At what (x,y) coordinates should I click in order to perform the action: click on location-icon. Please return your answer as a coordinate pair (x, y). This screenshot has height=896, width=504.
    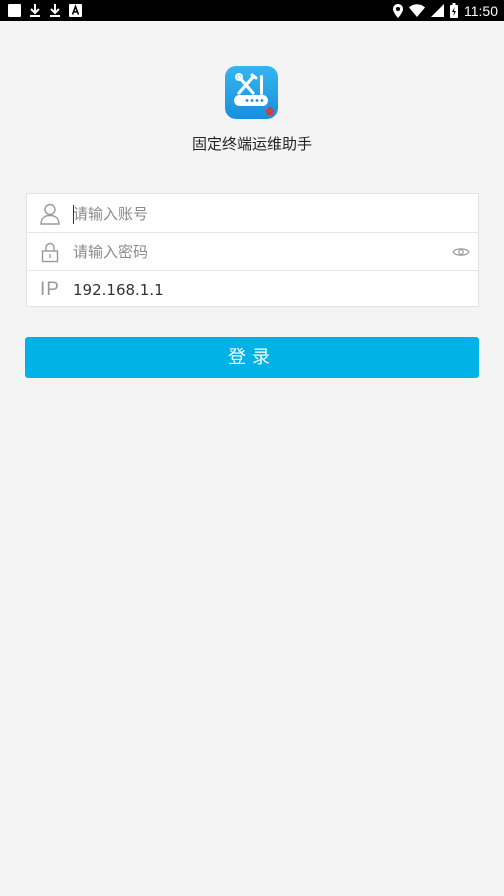
    Looking at the image, I should click on (398, 10).